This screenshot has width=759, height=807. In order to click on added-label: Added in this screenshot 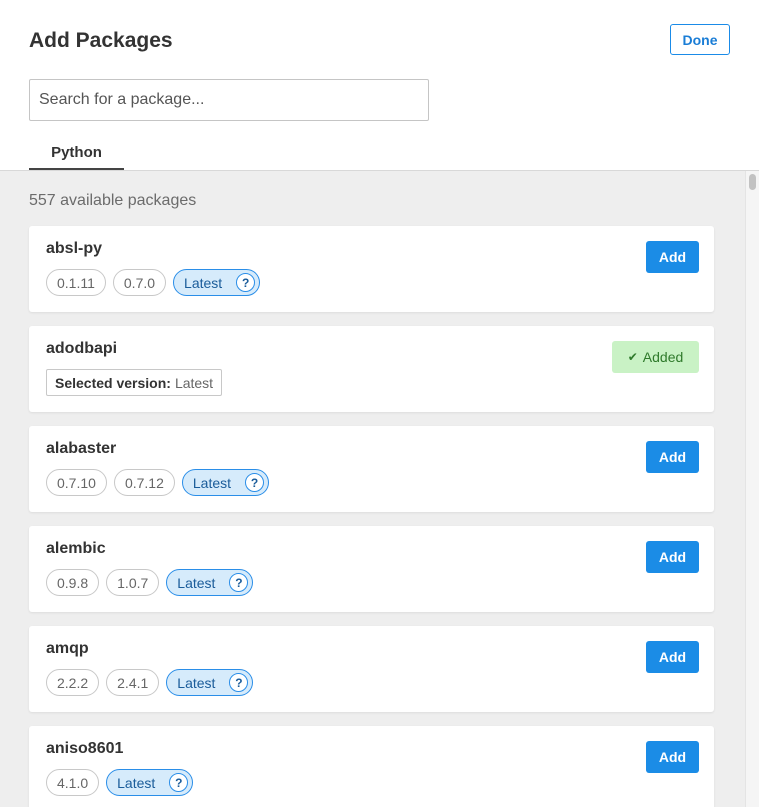, I will do `click(663, 357)`.